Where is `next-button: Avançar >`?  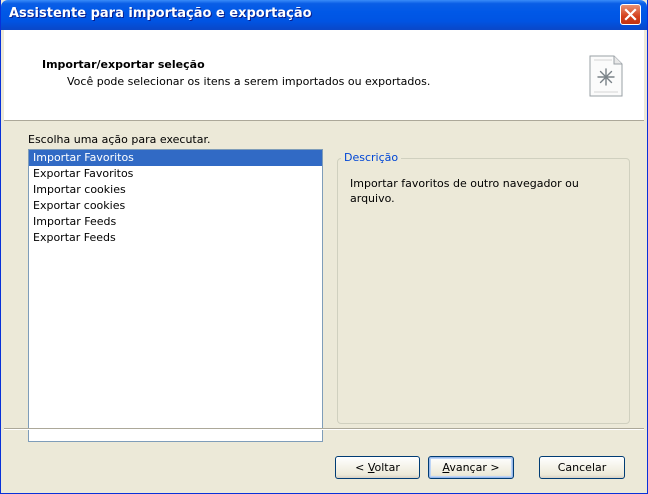 next-button: Avançar > is located at coordinates (471, 467).